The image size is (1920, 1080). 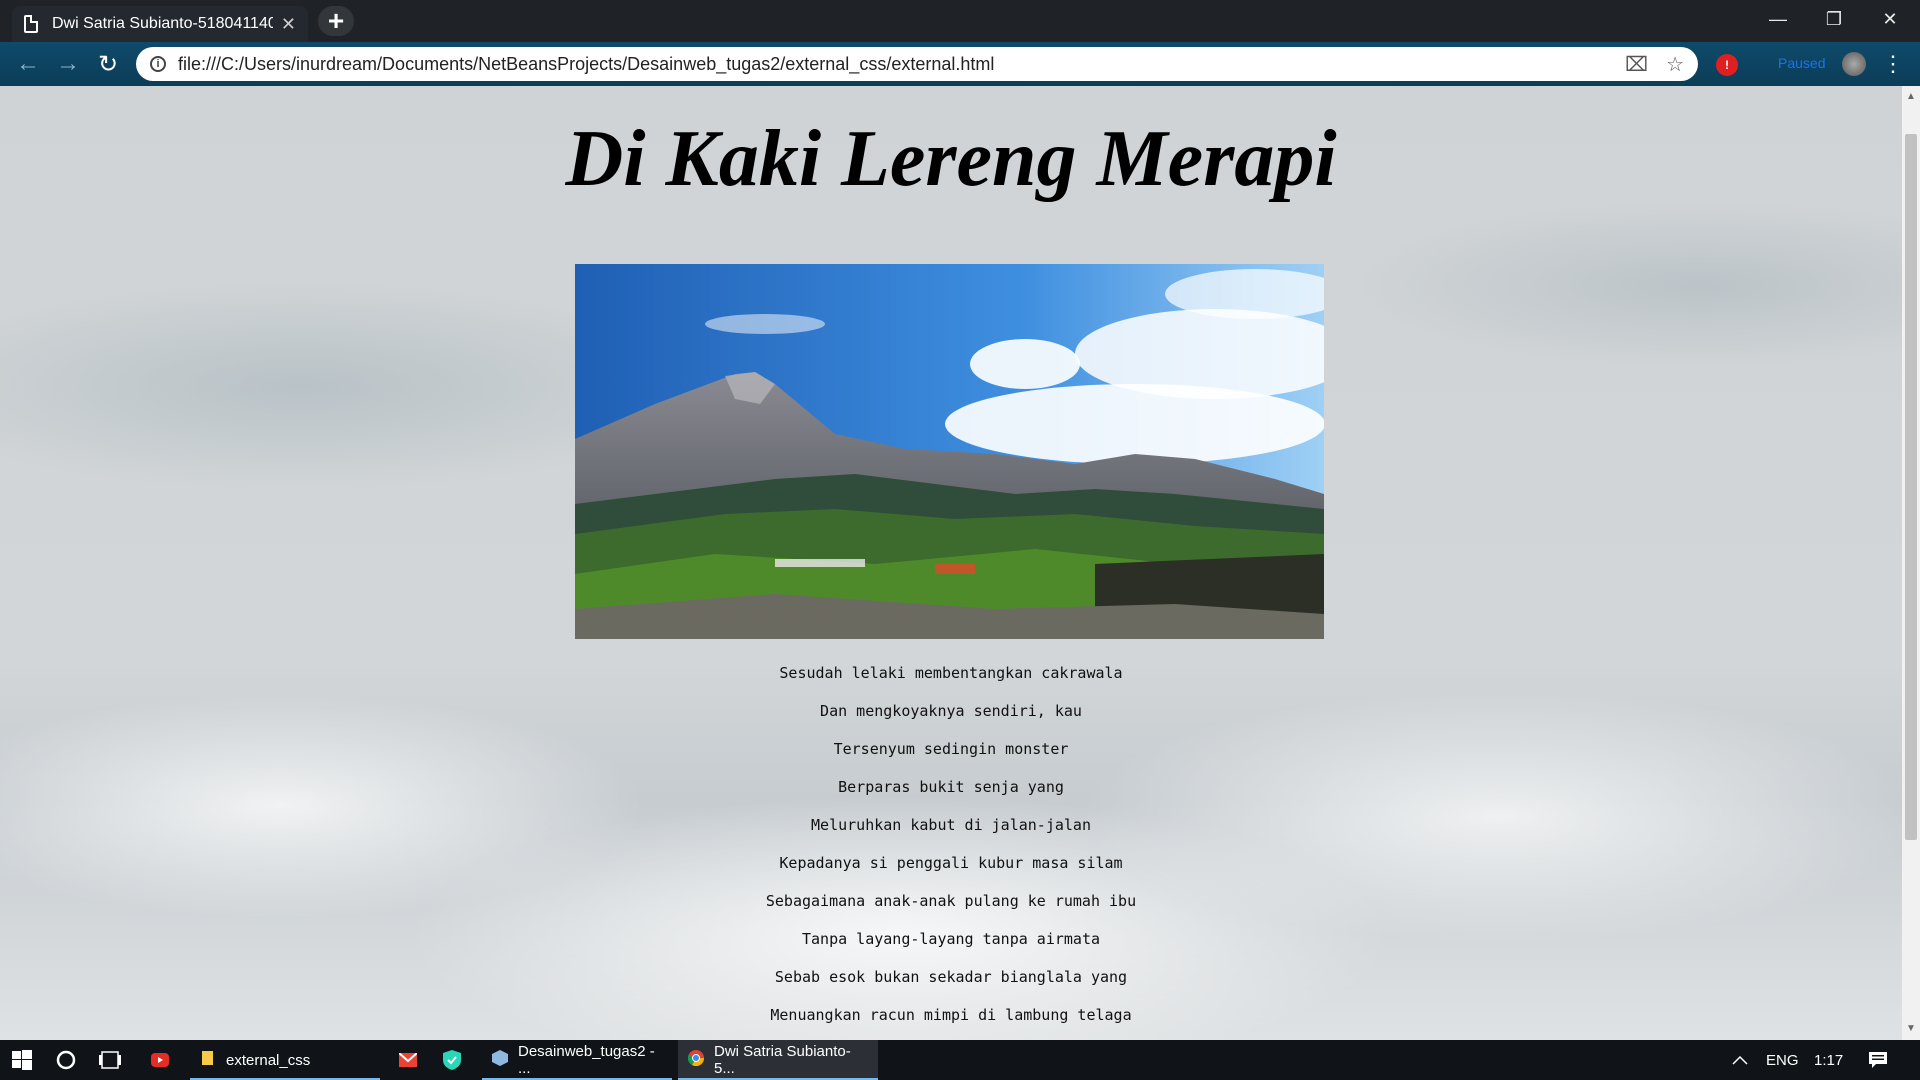 I want to click on task-view-icon, so click(x=110, y=1060).